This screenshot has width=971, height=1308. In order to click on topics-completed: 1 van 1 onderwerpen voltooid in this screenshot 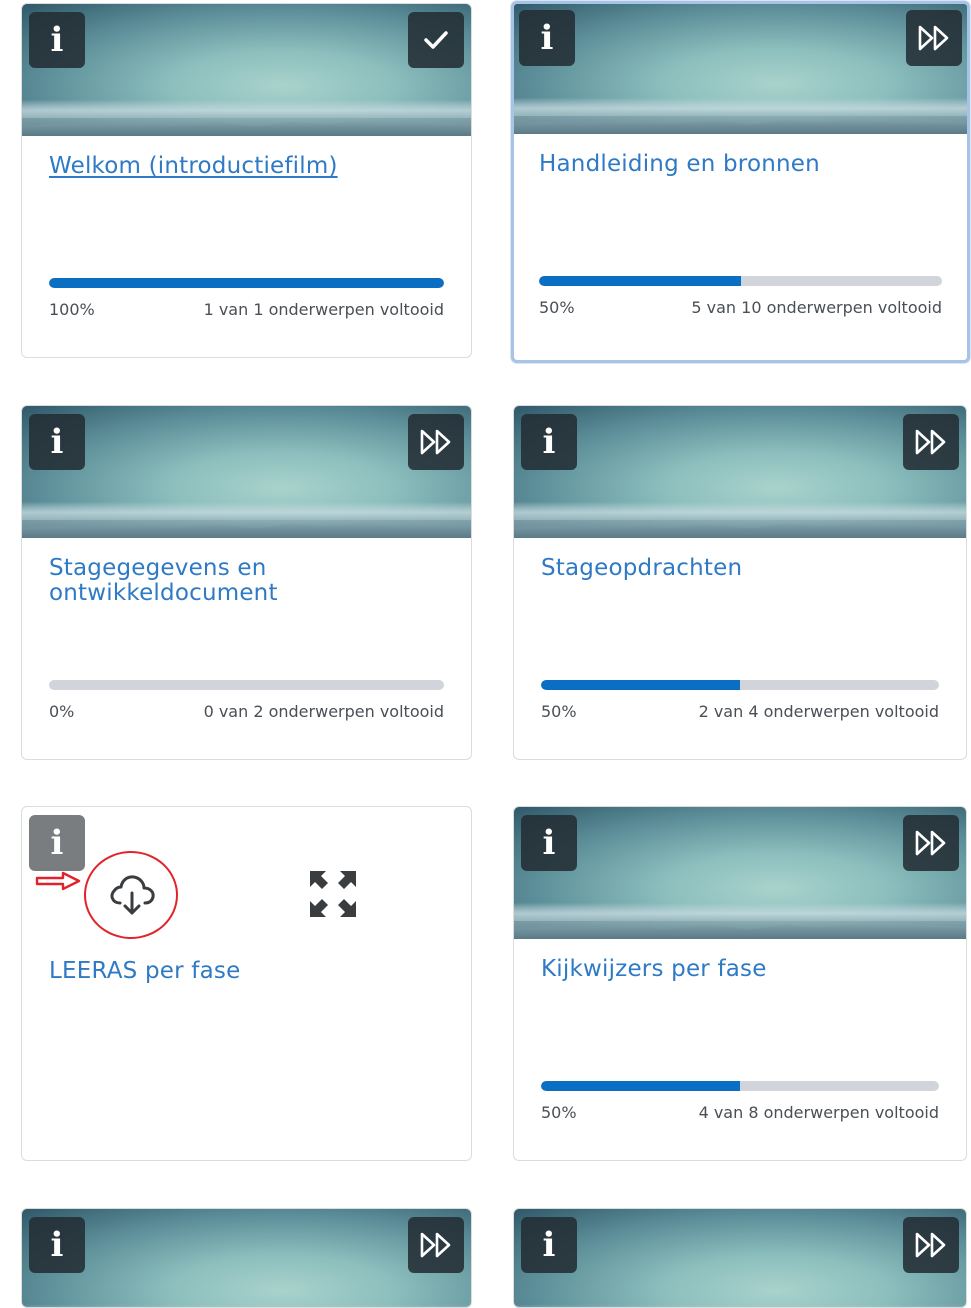, I will do `click(323, 309)`.